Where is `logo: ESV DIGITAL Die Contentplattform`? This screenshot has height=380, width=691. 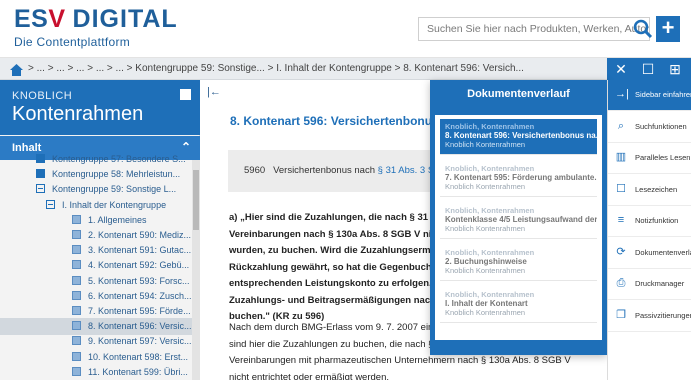 logo: ESV DIGITAL Die Contentplattform is located at coordinates (96, 27).